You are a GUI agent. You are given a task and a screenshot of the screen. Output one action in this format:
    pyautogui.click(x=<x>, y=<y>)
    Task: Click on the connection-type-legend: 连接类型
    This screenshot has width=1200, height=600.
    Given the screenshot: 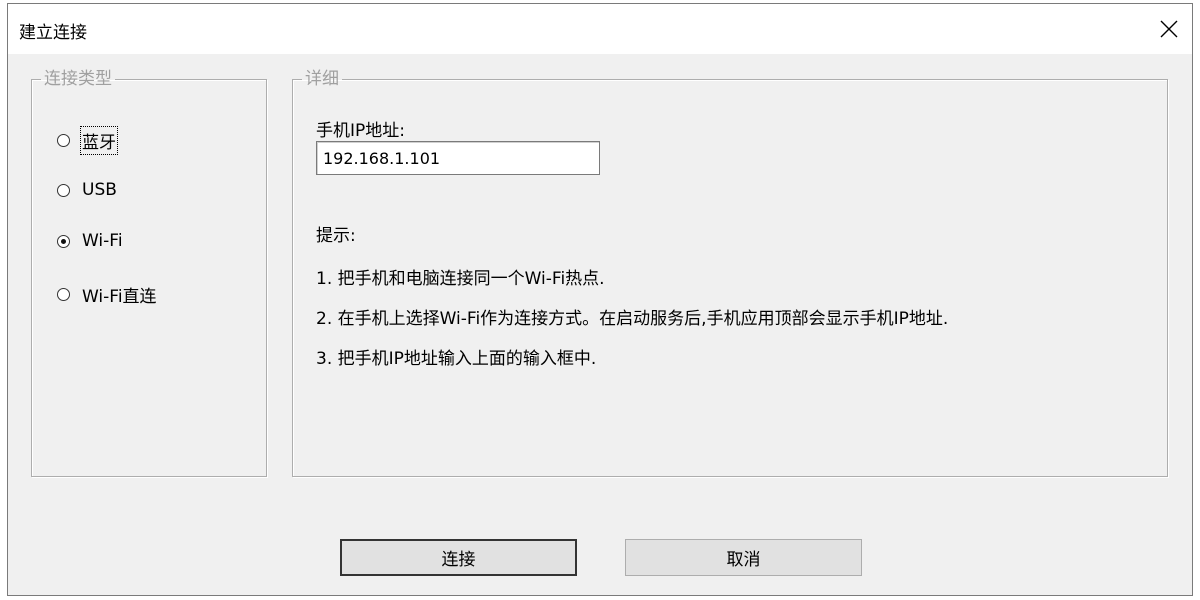 What is the action you would take?
    pyautogui.click(x=78, y=79)
    